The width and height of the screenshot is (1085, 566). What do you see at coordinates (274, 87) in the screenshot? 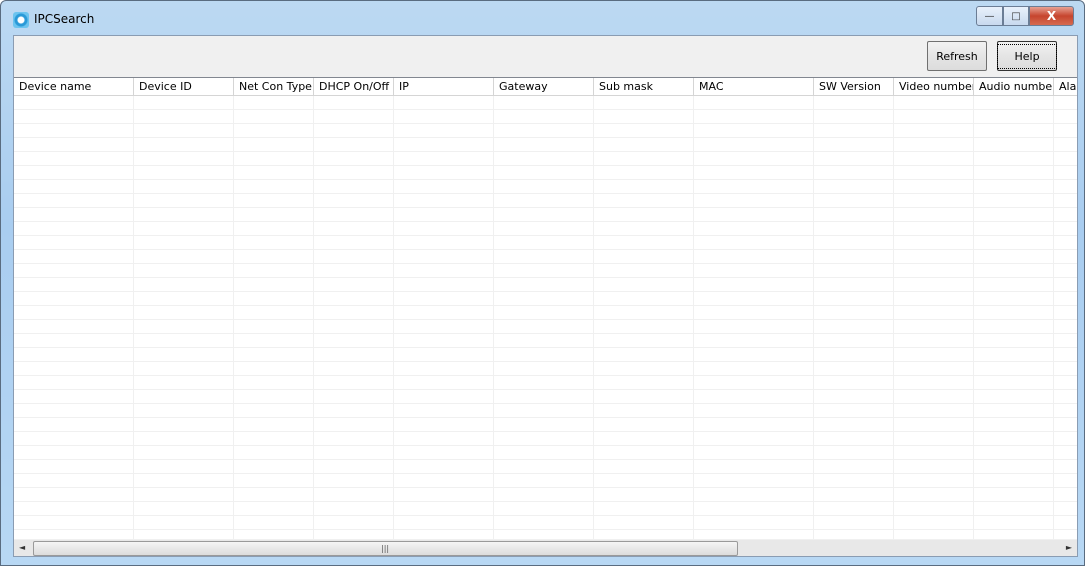
I see `column-header: Net Con Type` at bounding box center [274, 87].